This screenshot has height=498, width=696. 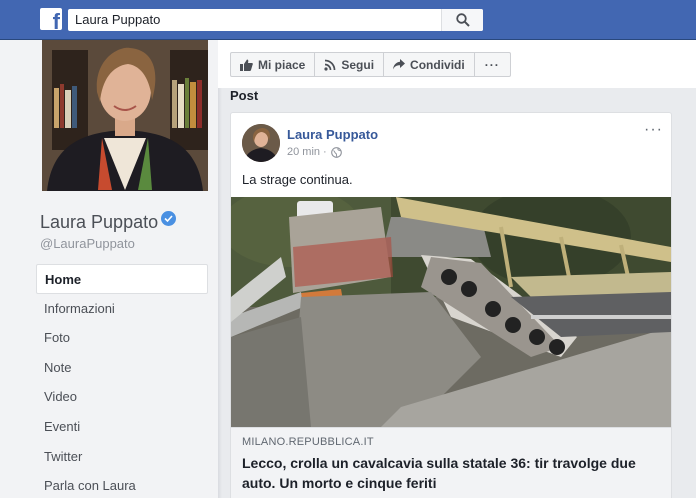 I want to click on post-author-avatar, so click(x=261, y=143).